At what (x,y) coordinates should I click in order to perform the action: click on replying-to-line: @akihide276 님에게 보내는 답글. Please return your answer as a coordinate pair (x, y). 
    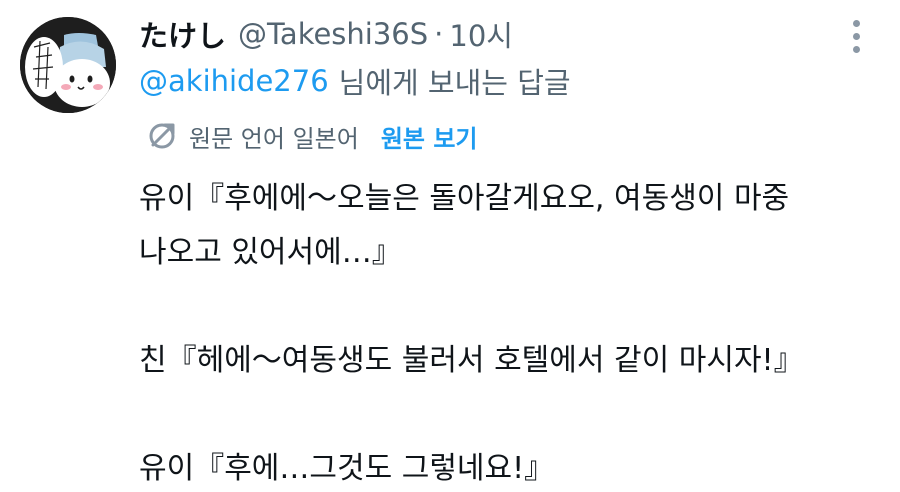
    Looking at the image, I should click on (355, 81).